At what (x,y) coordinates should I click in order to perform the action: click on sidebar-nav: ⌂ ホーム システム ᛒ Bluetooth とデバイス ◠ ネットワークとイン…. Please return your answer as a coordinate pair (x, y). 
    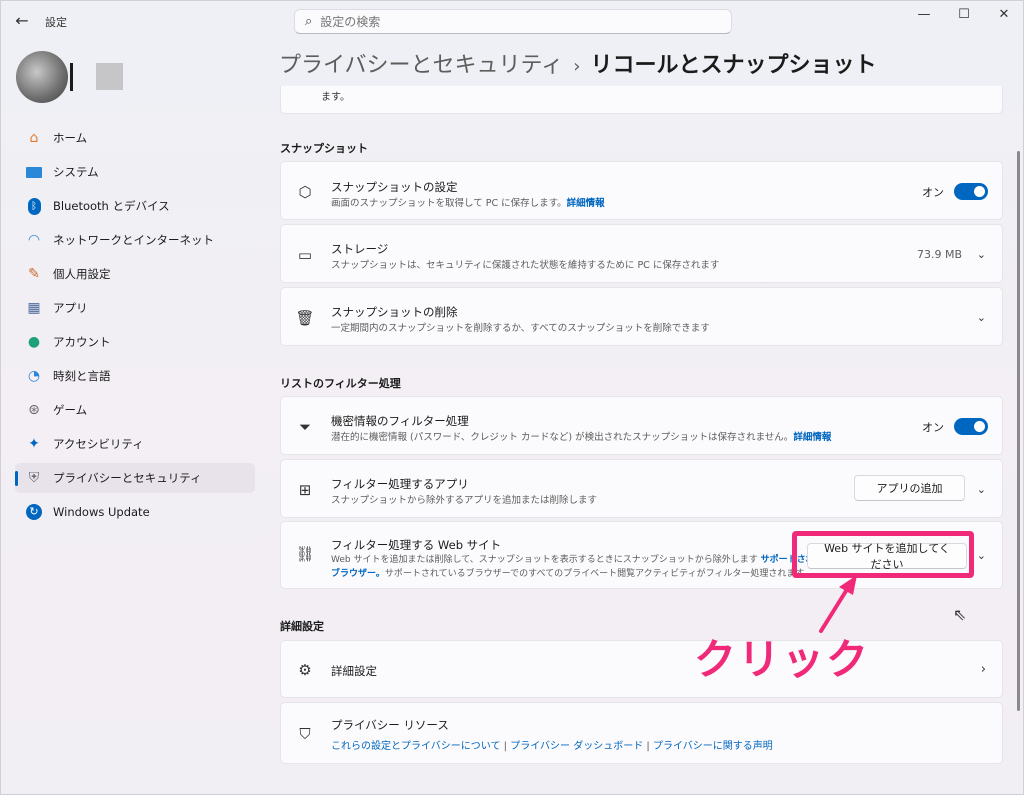
    Looking at the image, I should click on (135, 327).